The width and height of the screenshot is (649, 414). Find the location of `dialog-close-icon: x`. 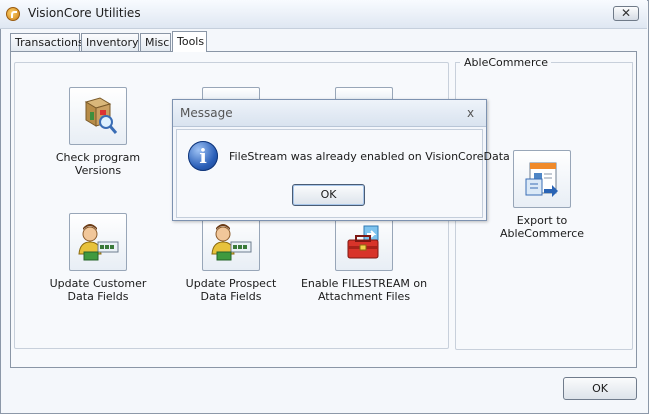

dialog-close-icon: x is located at coordinates (470, 113).